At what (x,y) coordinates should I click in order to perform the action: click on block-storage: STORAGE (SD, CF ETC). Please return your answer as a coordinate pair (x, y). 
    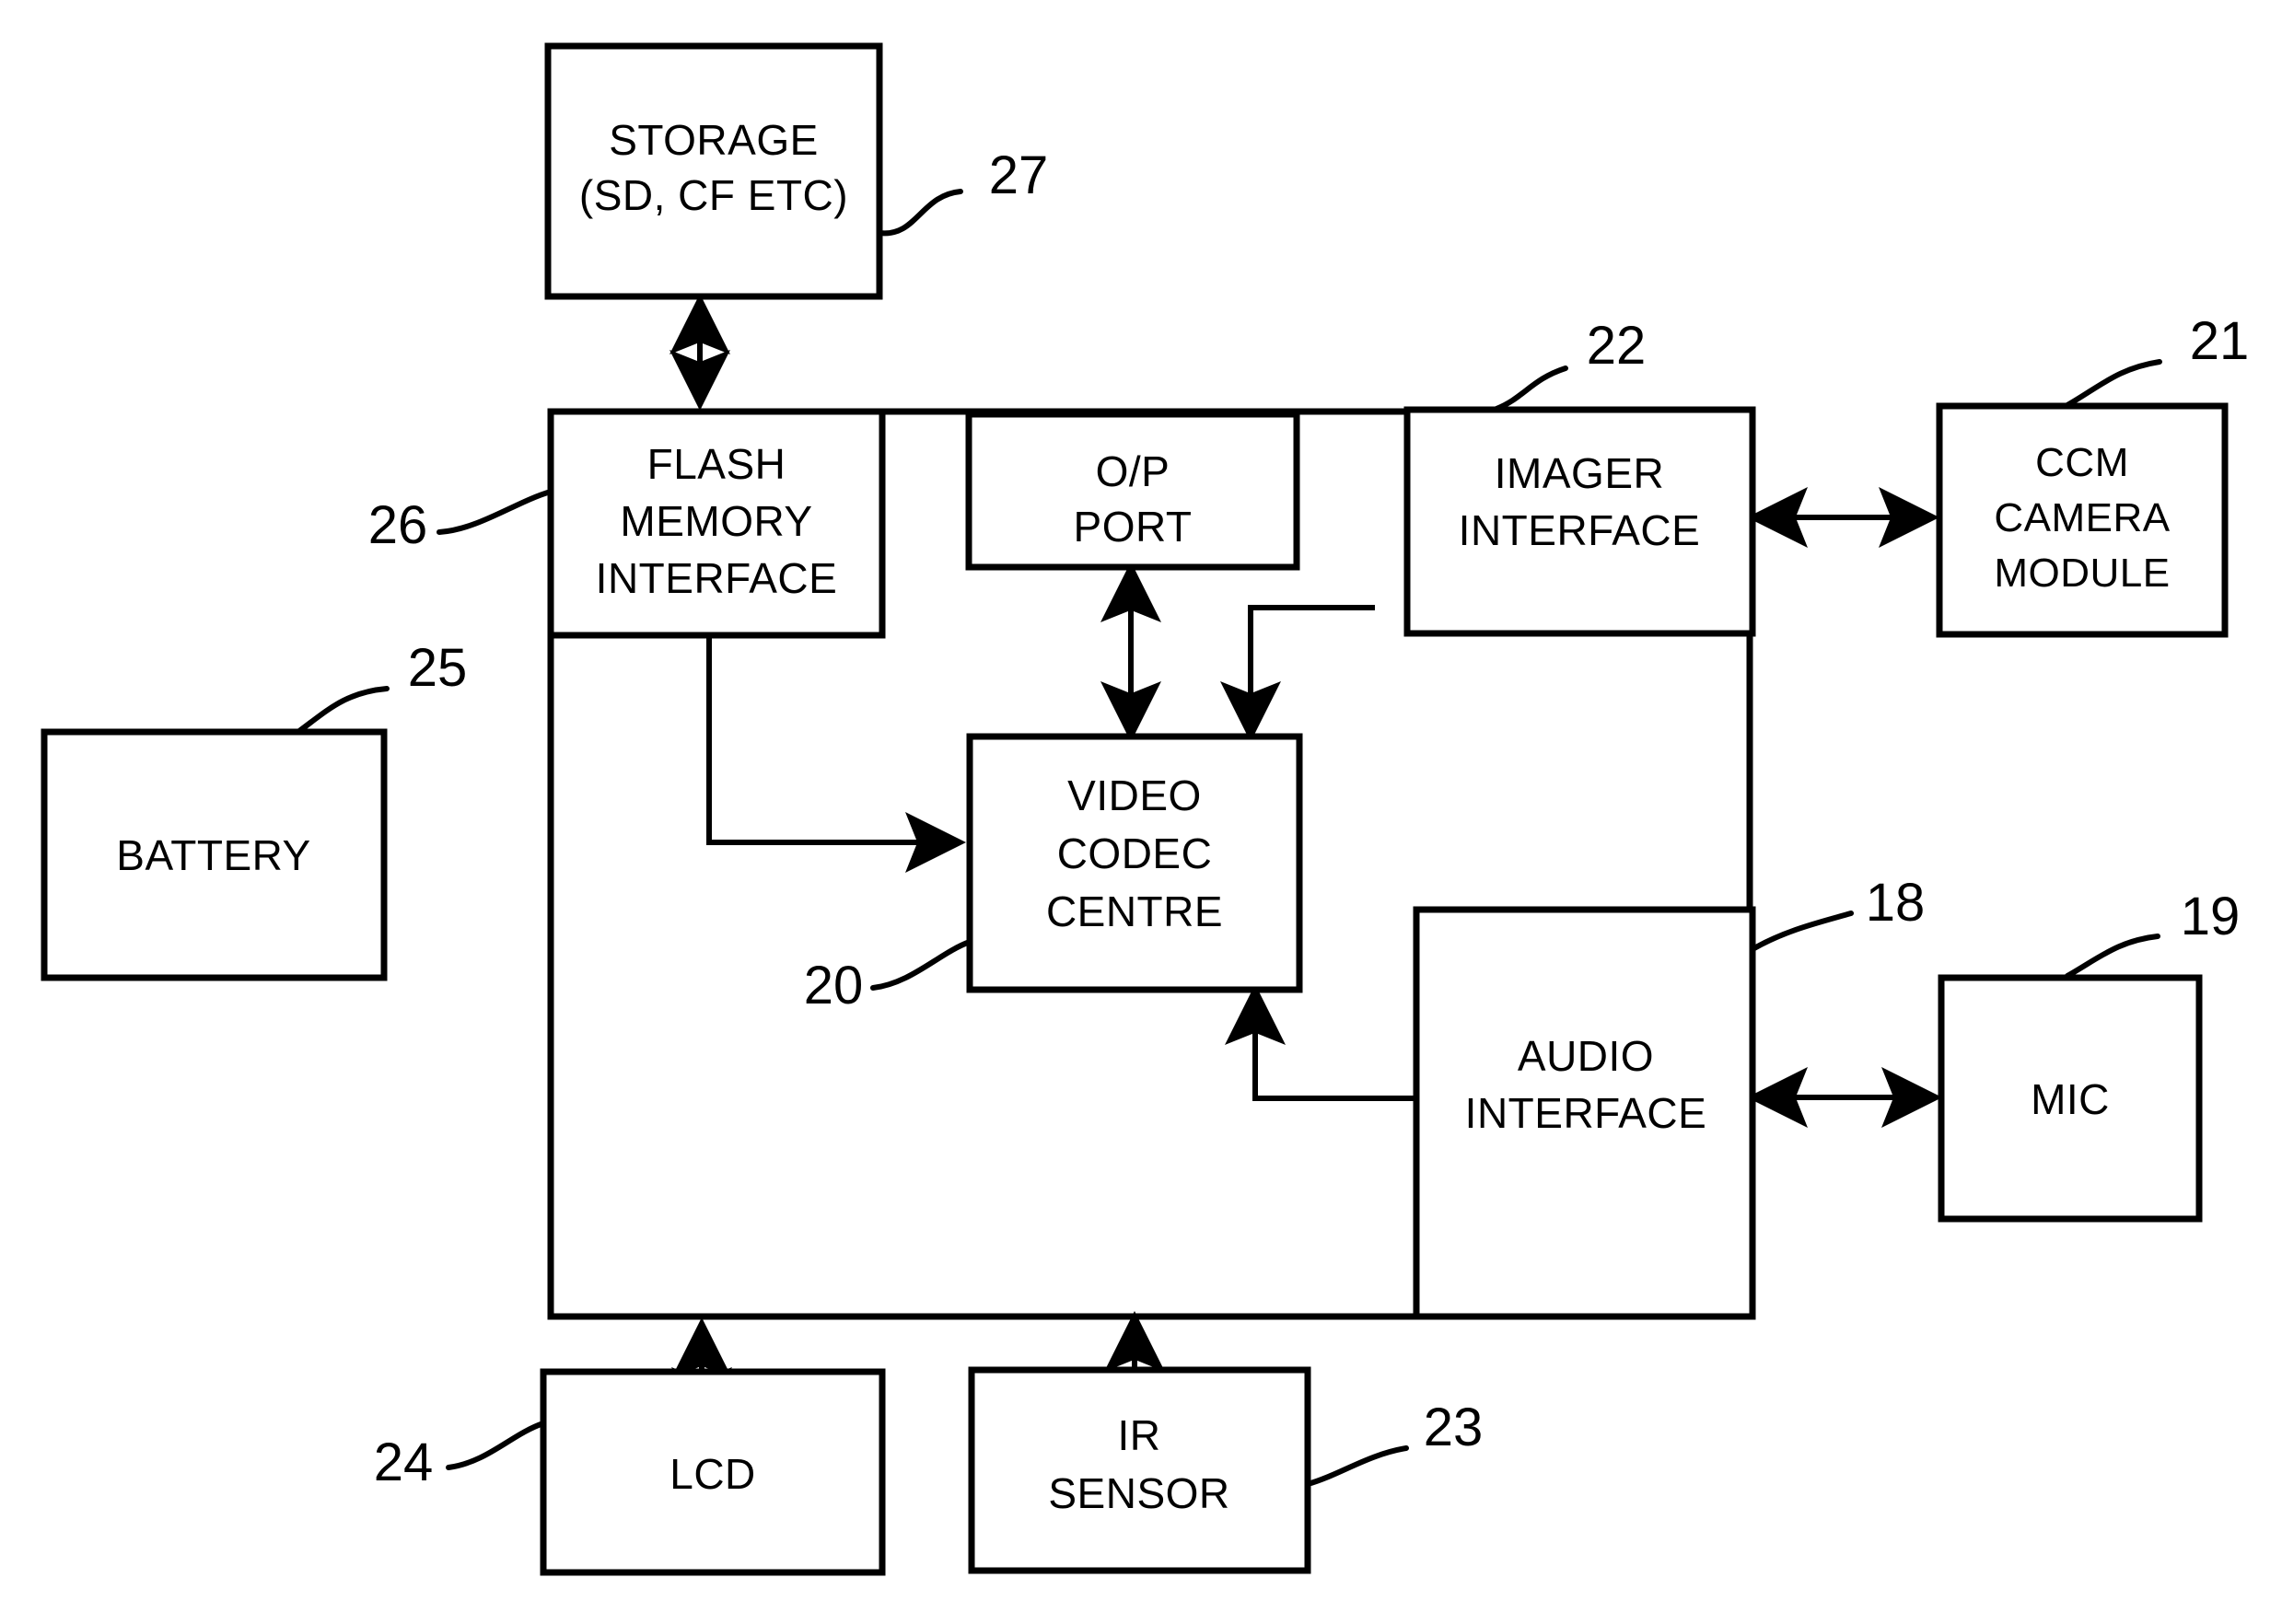
    Looking at the image, I should click on (713, 171).